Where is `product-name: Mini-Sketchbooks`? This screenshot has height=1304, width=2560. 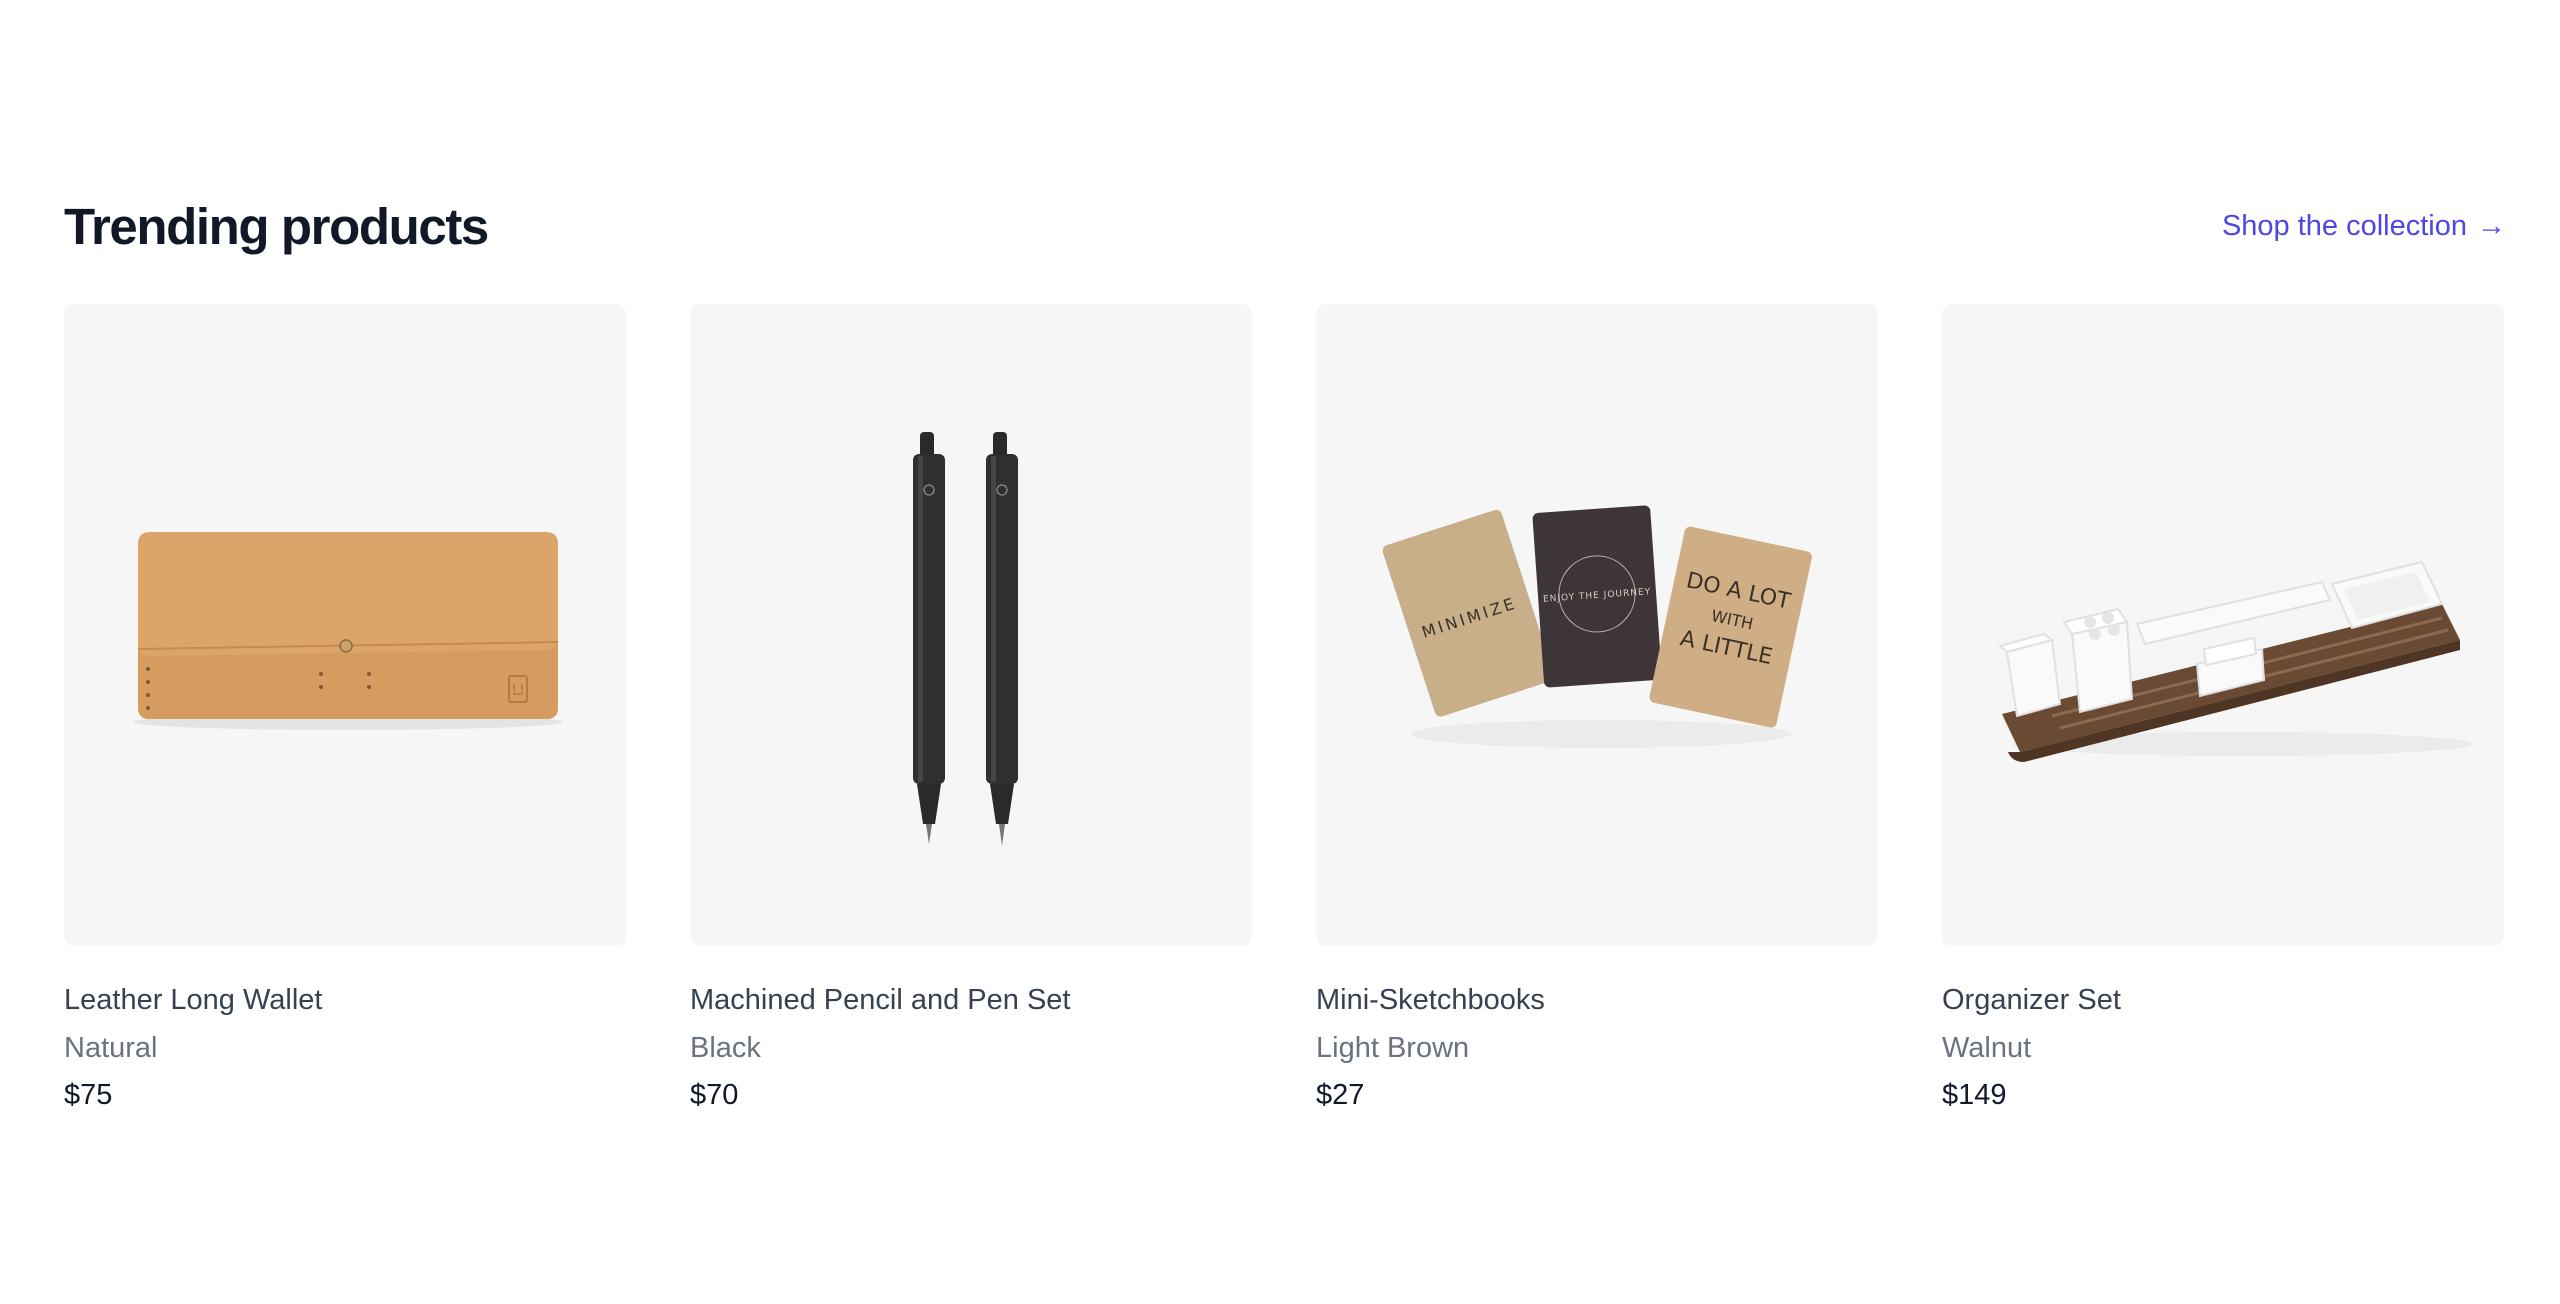
product-name: Mini-Sketchbooks is located at coordinates (1430, 1000).